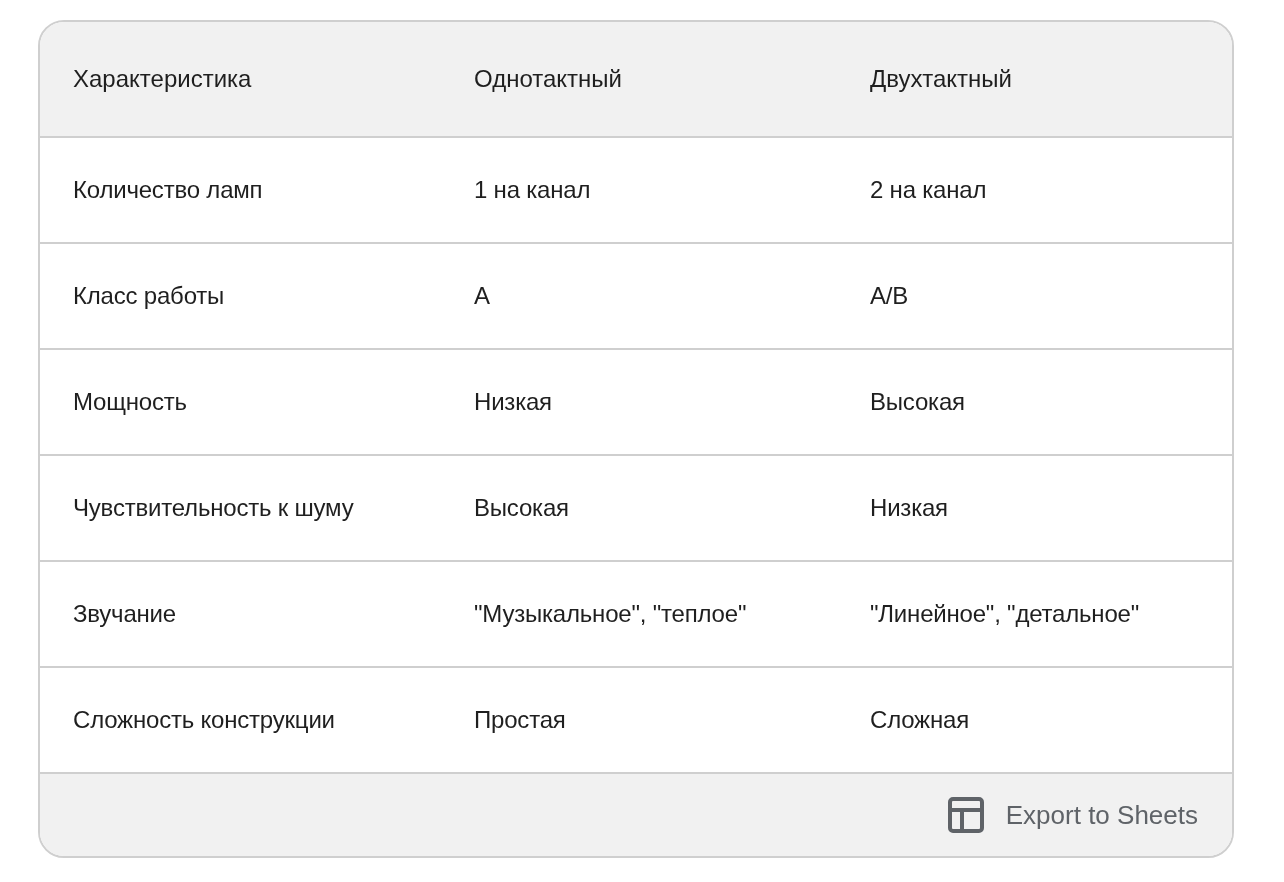  I want to click on table-cell: 2 на канал, so click(1034, 191).